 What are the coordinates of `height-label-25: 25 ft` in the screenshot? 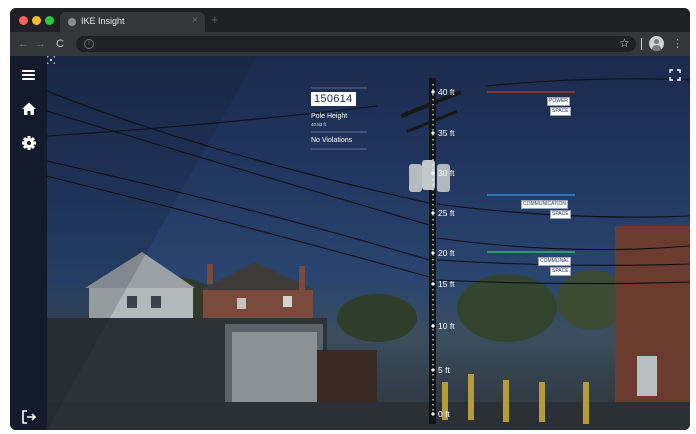 It's located at (446, 213).